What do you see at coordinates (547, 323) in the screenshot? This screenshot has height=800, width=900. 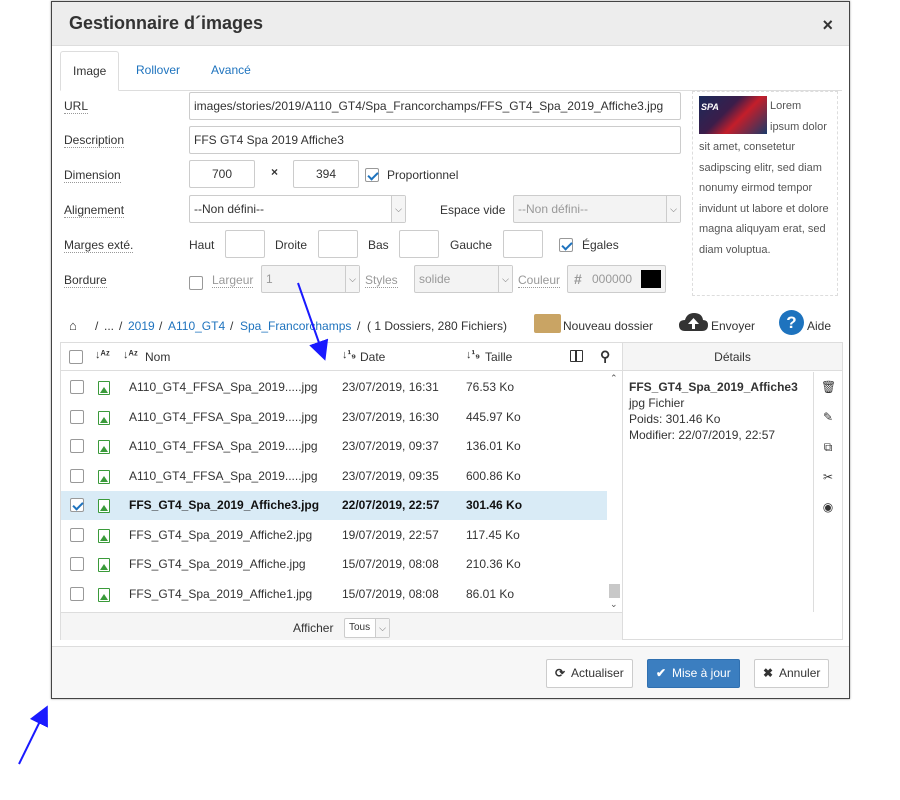 I see `folder-icon` at bounding box center [547, 323].